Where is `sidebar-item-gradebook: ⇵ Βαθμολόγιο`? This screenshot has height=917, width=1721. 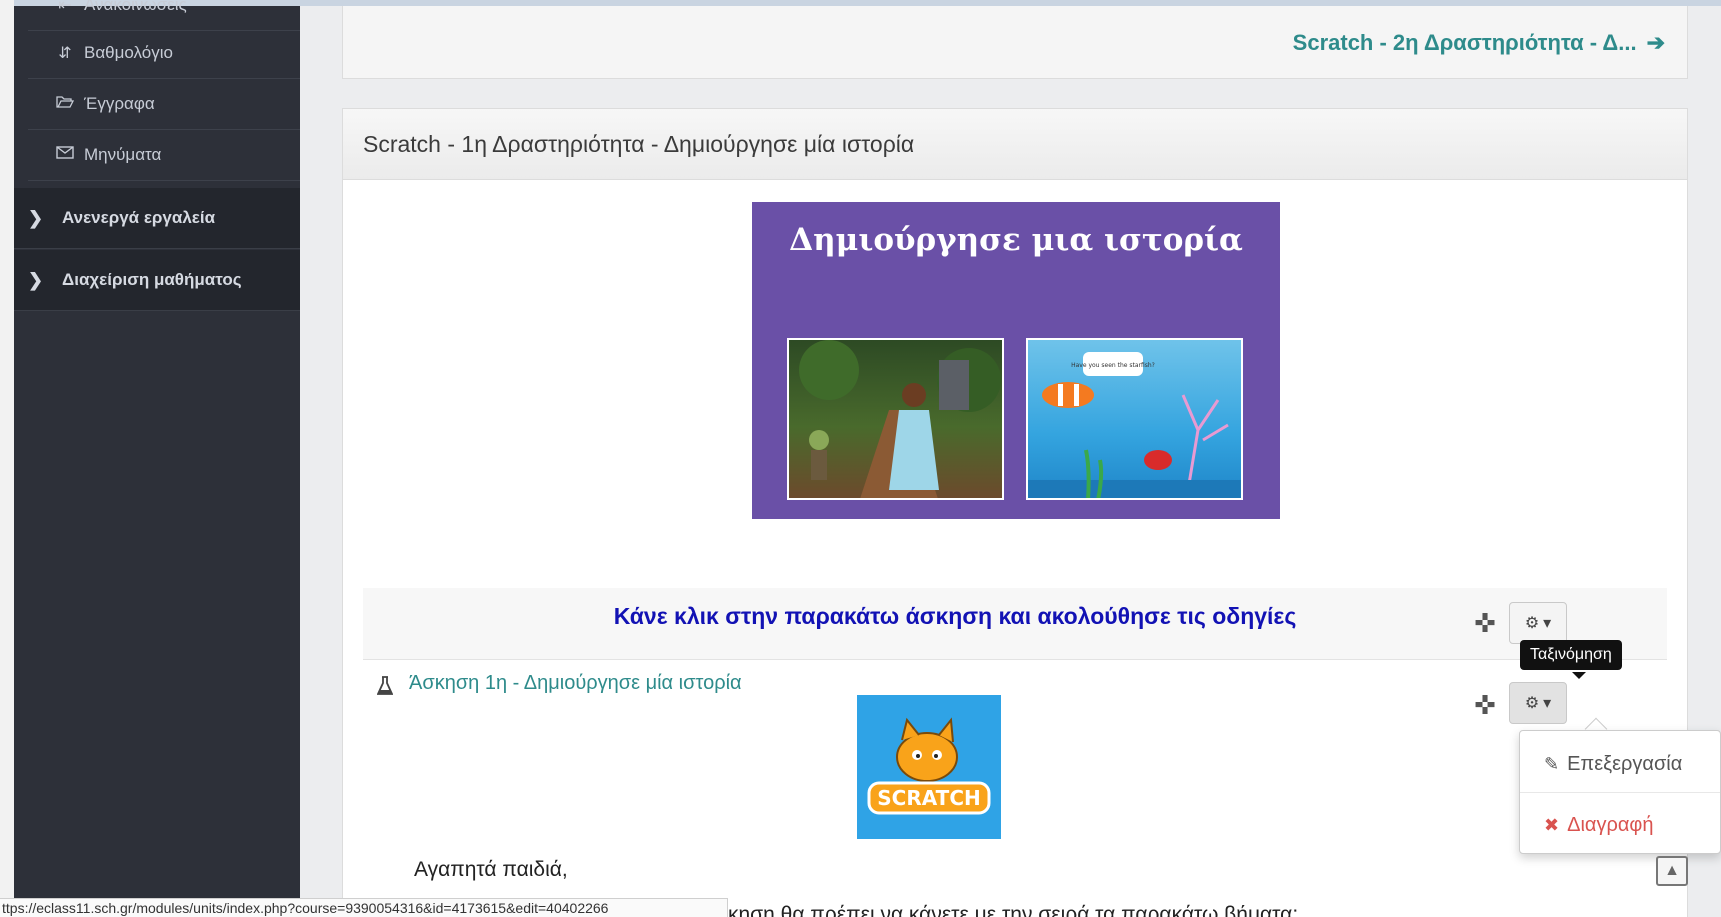 sidebar-item-gradebook: ⇵ Βαθμολόγιο is located at coordinates (164, 53).